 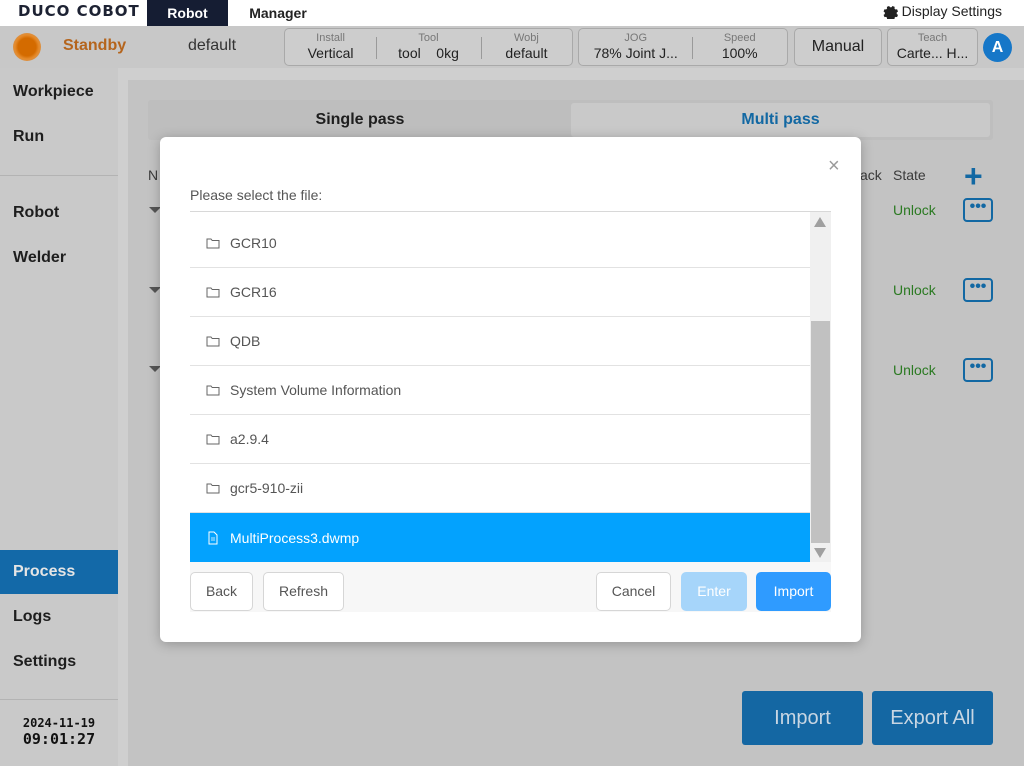 What do you see at coordinates (871, 175) in the screenshot?
I see `column-header-track: ack` at bounding box center [871, 175].